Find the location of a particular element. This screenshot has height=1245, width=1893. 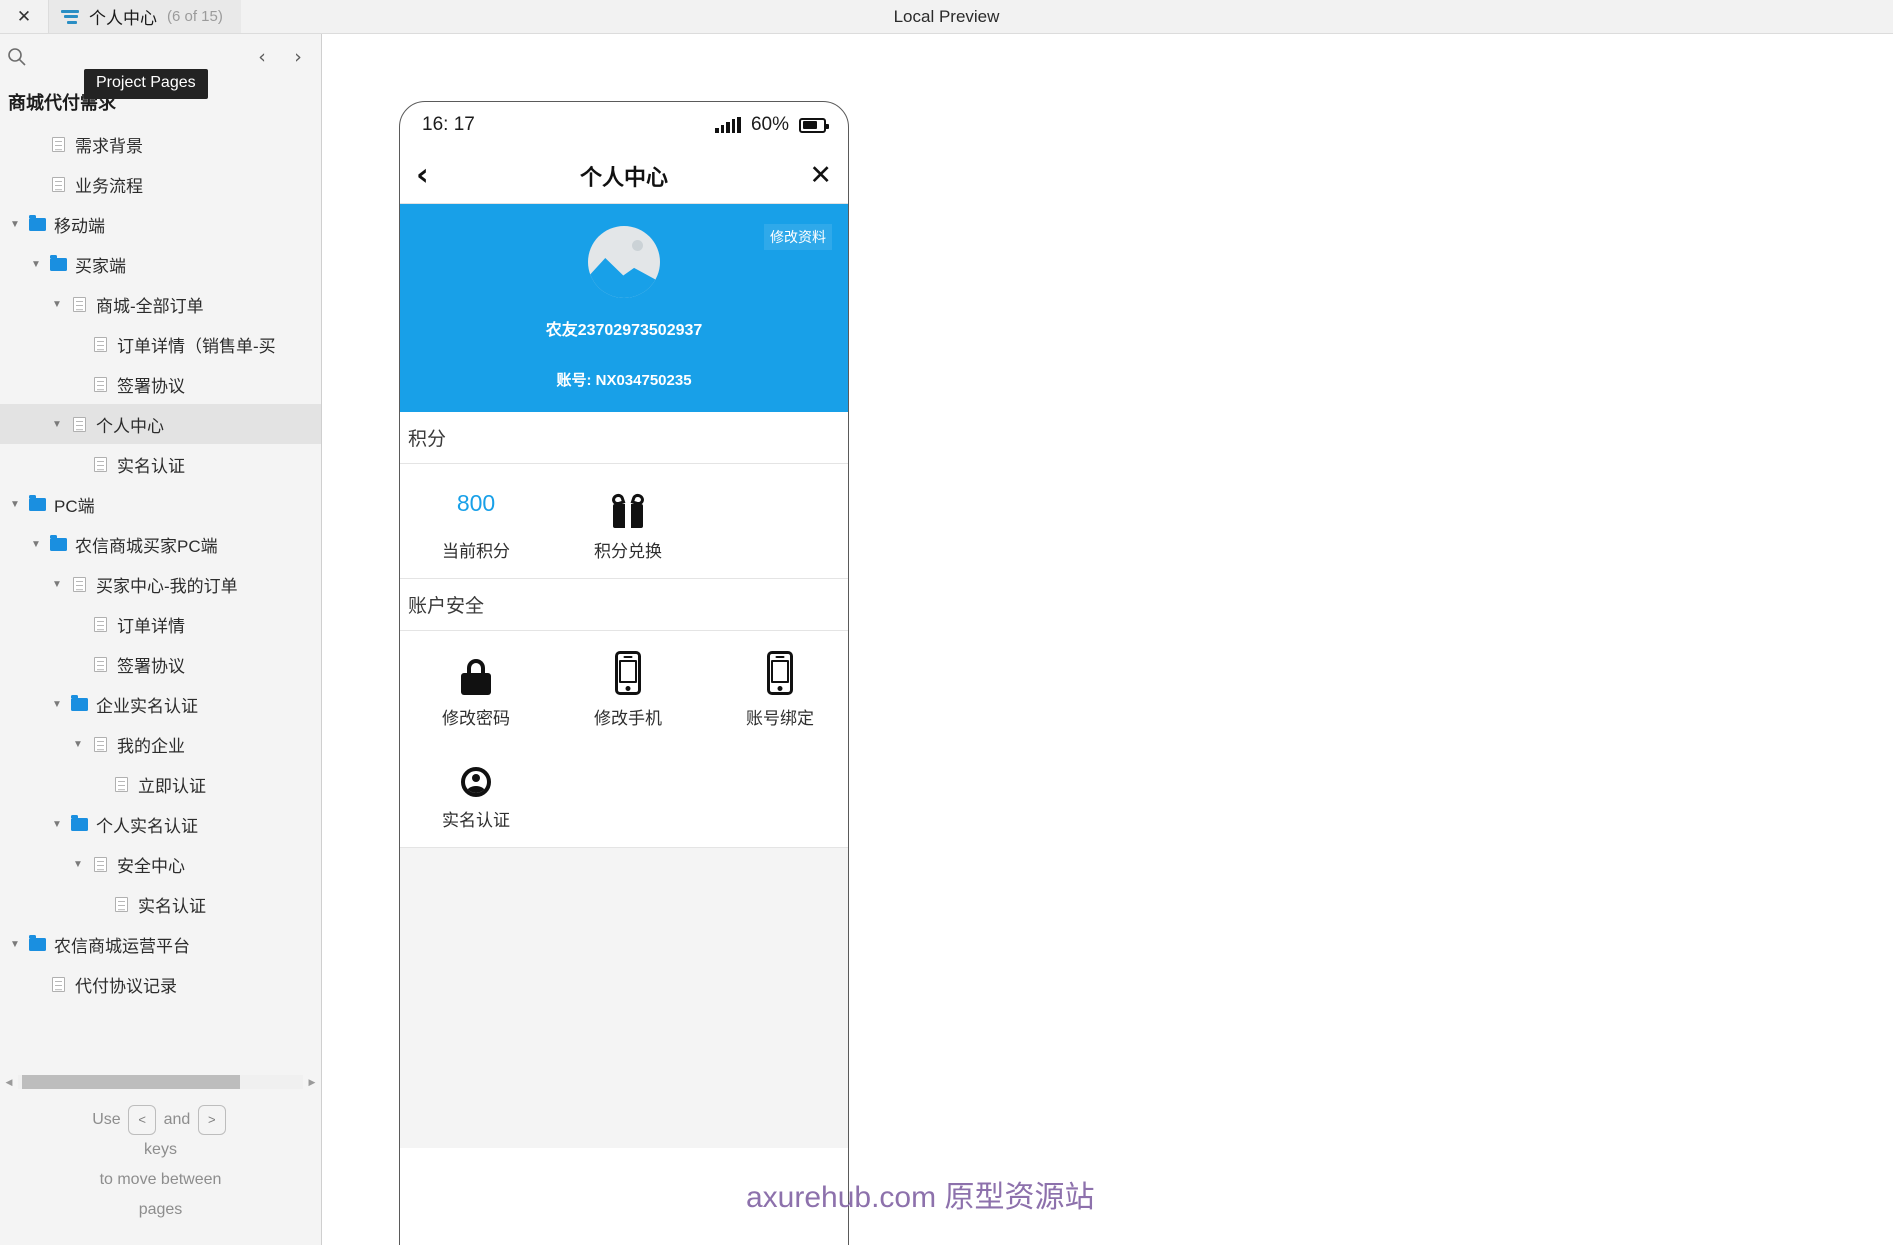

real-name-auth-label: 实名认证 is located at coordinates (476, 820).